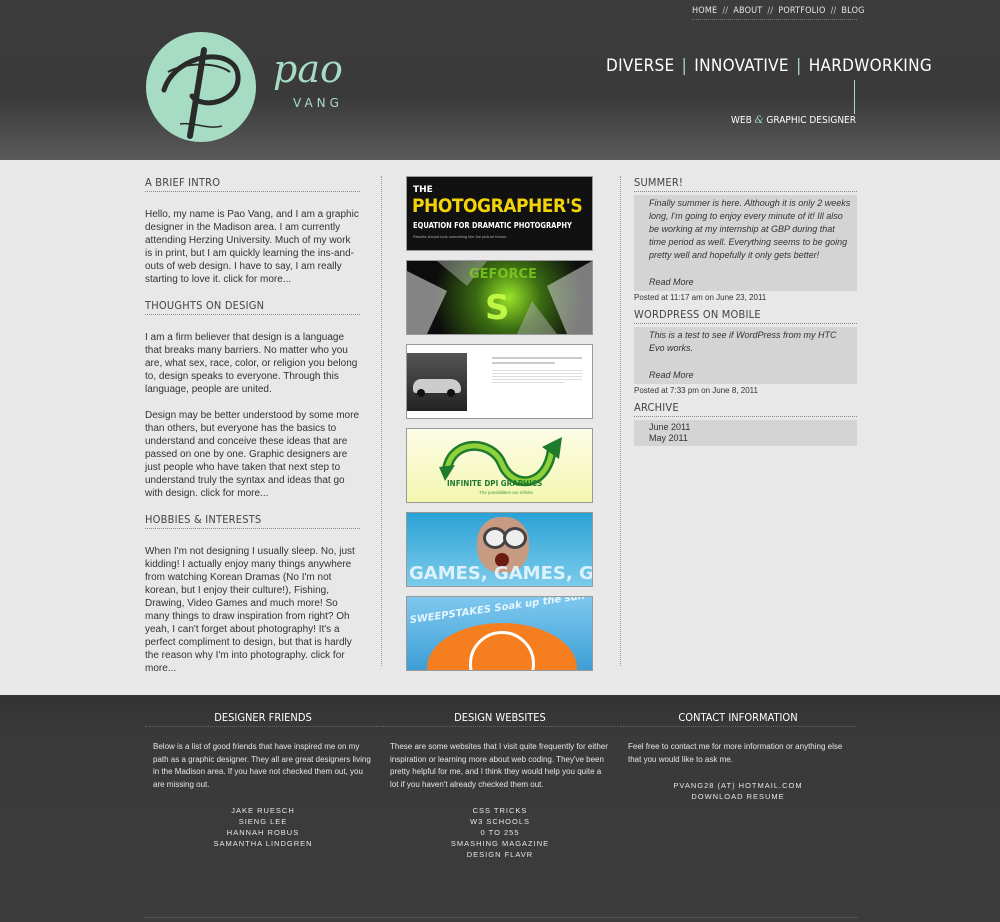 Image resolution: width=1000 pixels, height=922 pixels. I want to click on website-link: W3 SCHOOLS, so click(500, 821).